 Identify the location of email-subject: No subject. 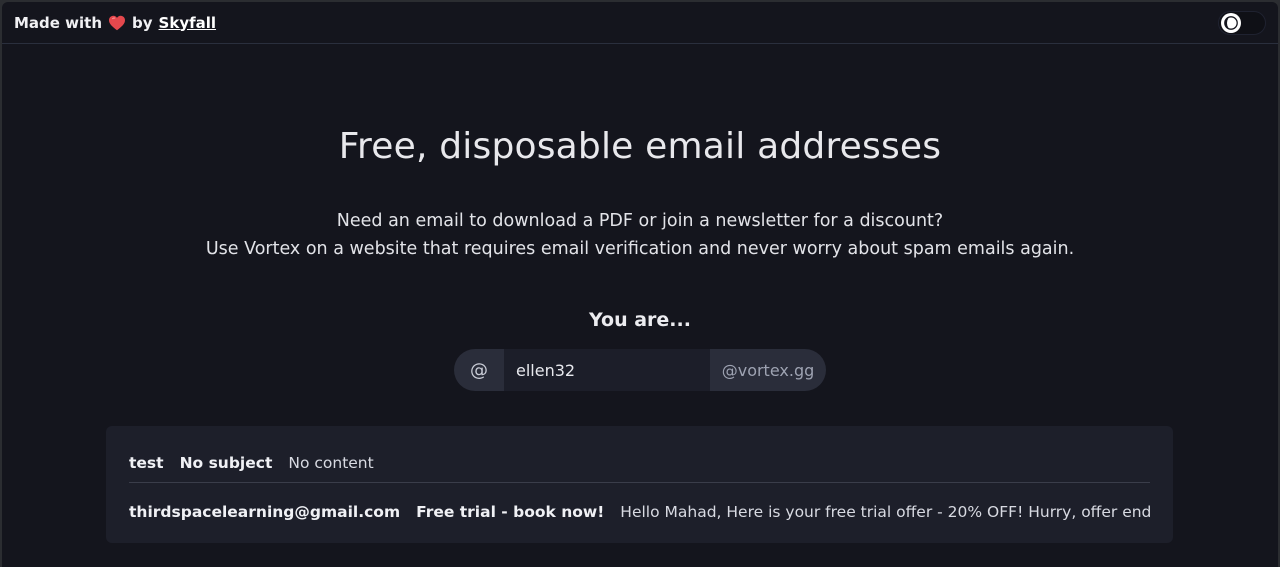
(226, 463).